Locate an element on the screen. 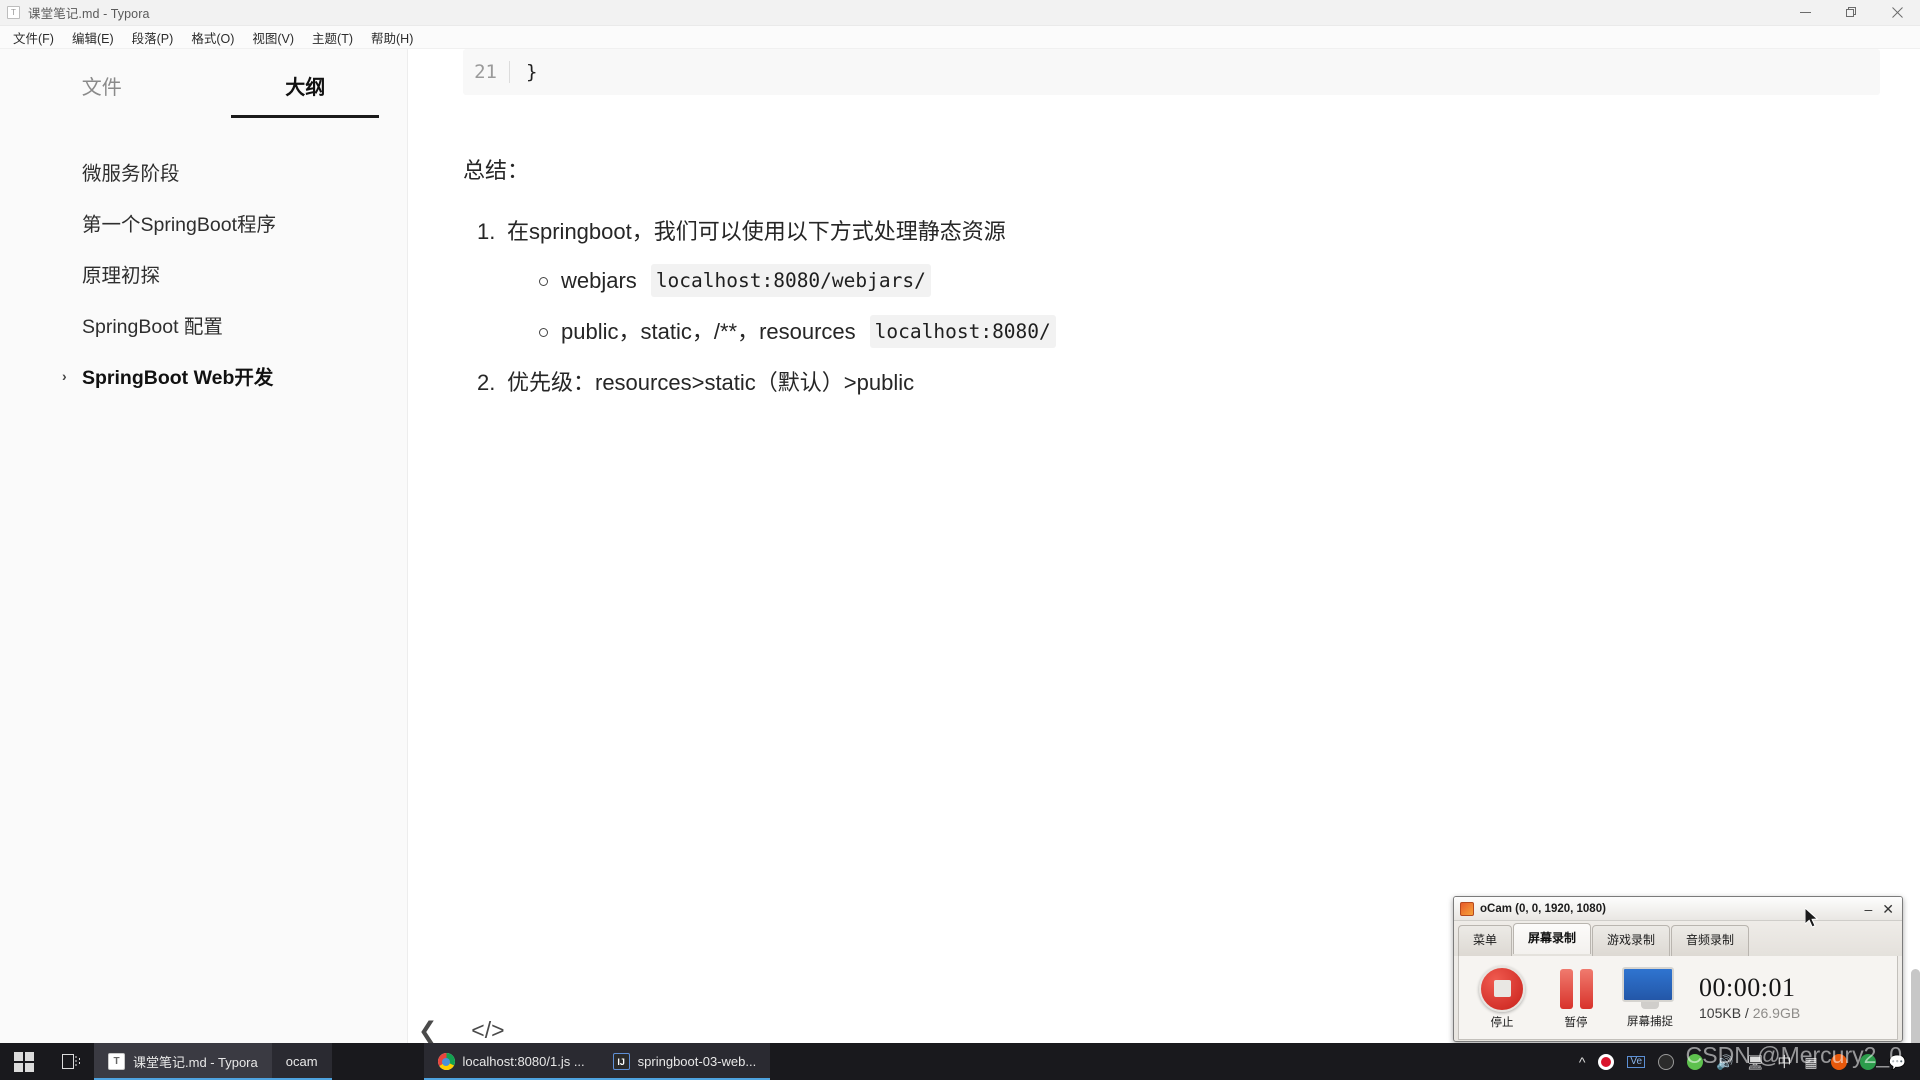 The height and width of the screenshot is (1080, 1920). chevron-left-icon: ❮ is located at coordinates (427, 1030).